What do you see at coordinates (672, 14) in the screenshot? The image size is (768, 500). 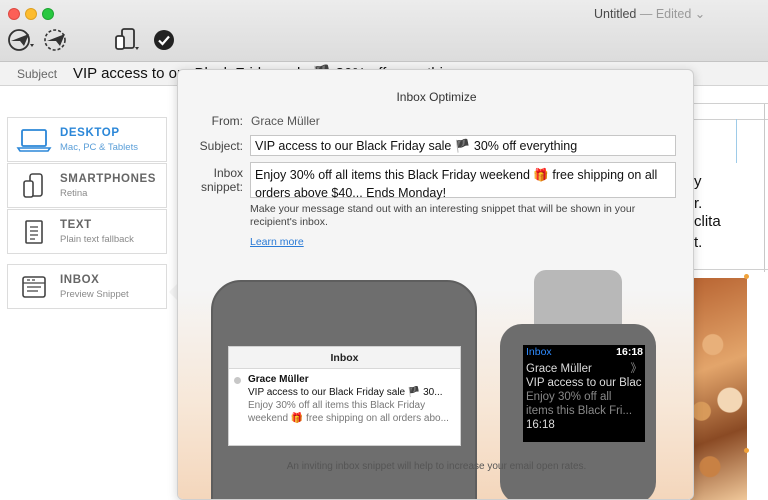 I see `edited-status: — Edited ⌄` at bounding box center [672, 14].